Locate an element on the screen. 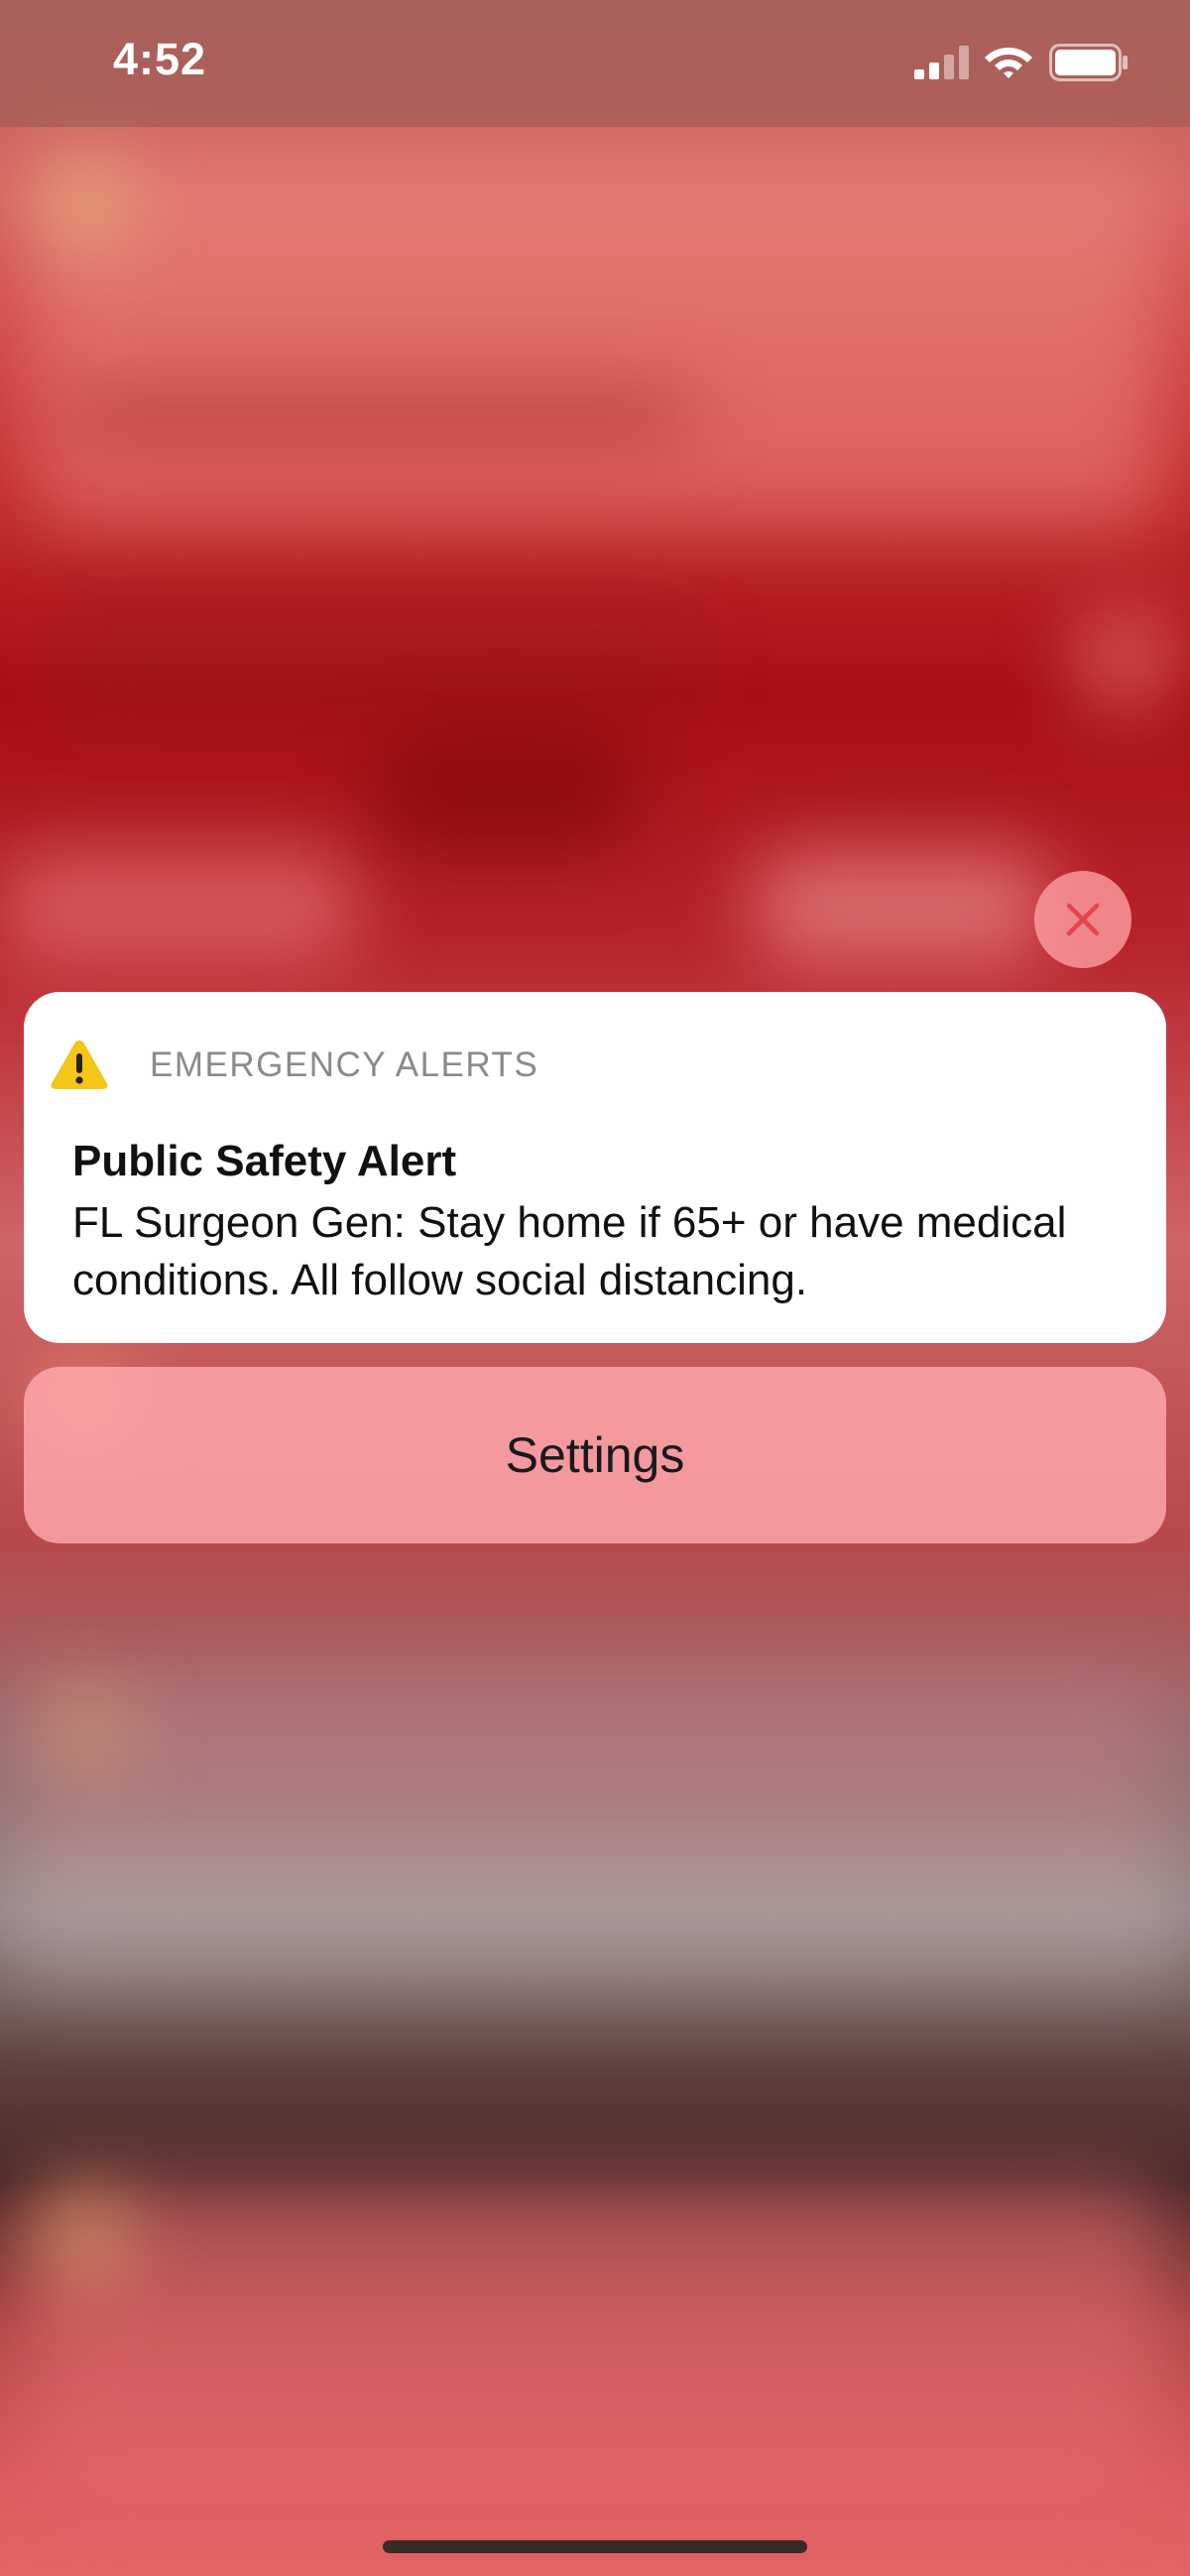 The height and width of the screenshot is (2576, 1190). settings-label: Settings is located at coordinates (595, 1455).